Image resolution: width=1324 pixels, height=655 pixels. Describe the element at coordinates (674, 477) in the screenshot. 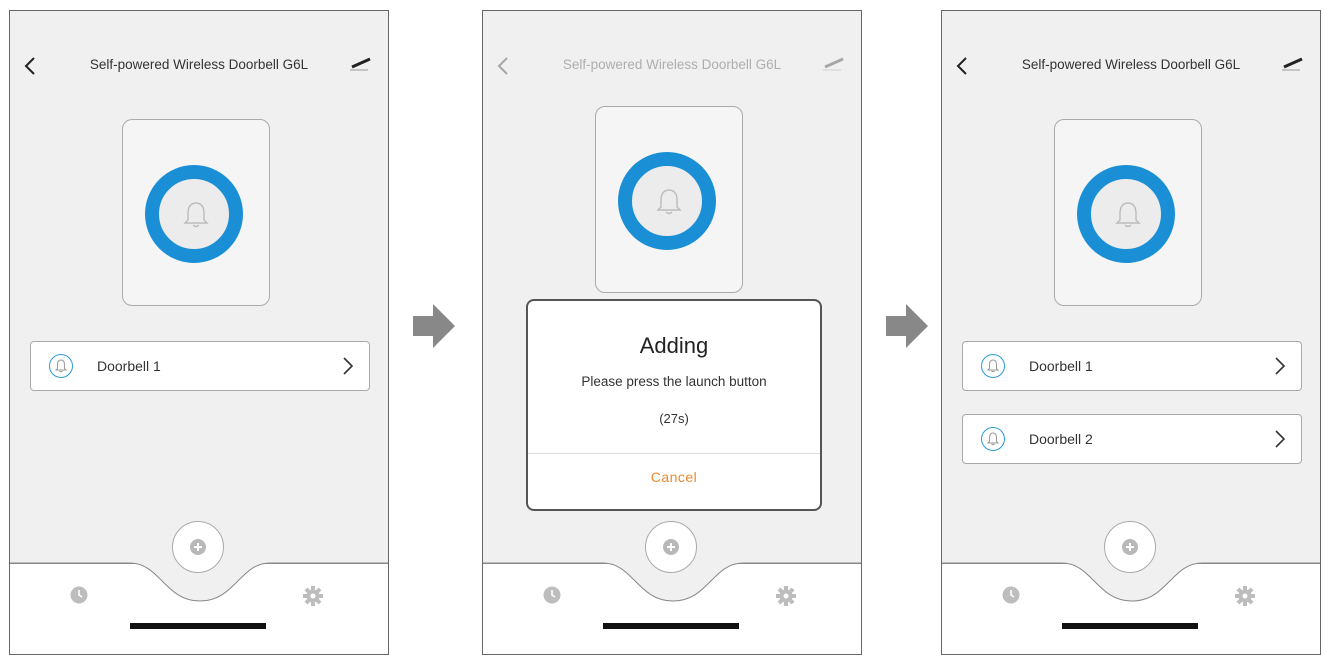

I see `cancel-button: Cancel` at that location.